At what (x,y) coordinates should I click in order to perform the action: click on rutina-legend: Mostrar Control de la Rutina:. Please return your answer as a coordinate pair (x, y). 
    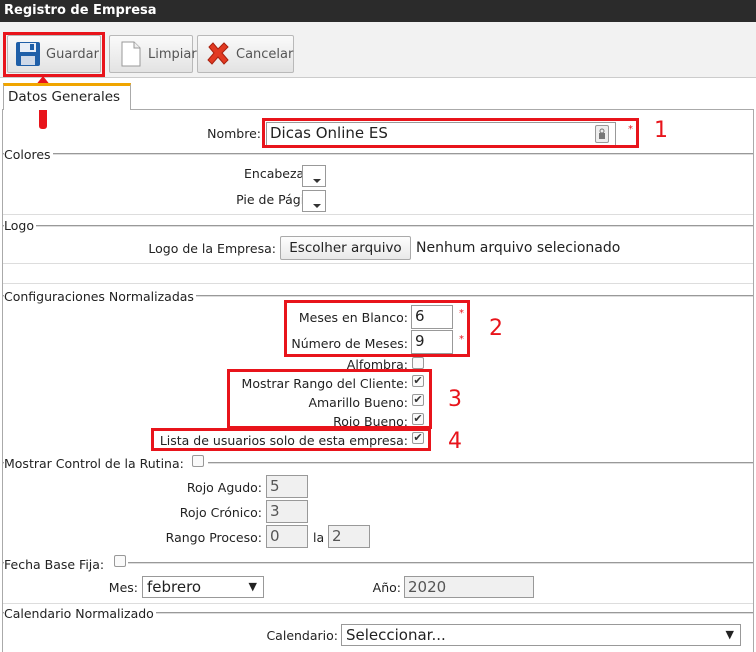
    Looking at the image, I should click on (106, 463).